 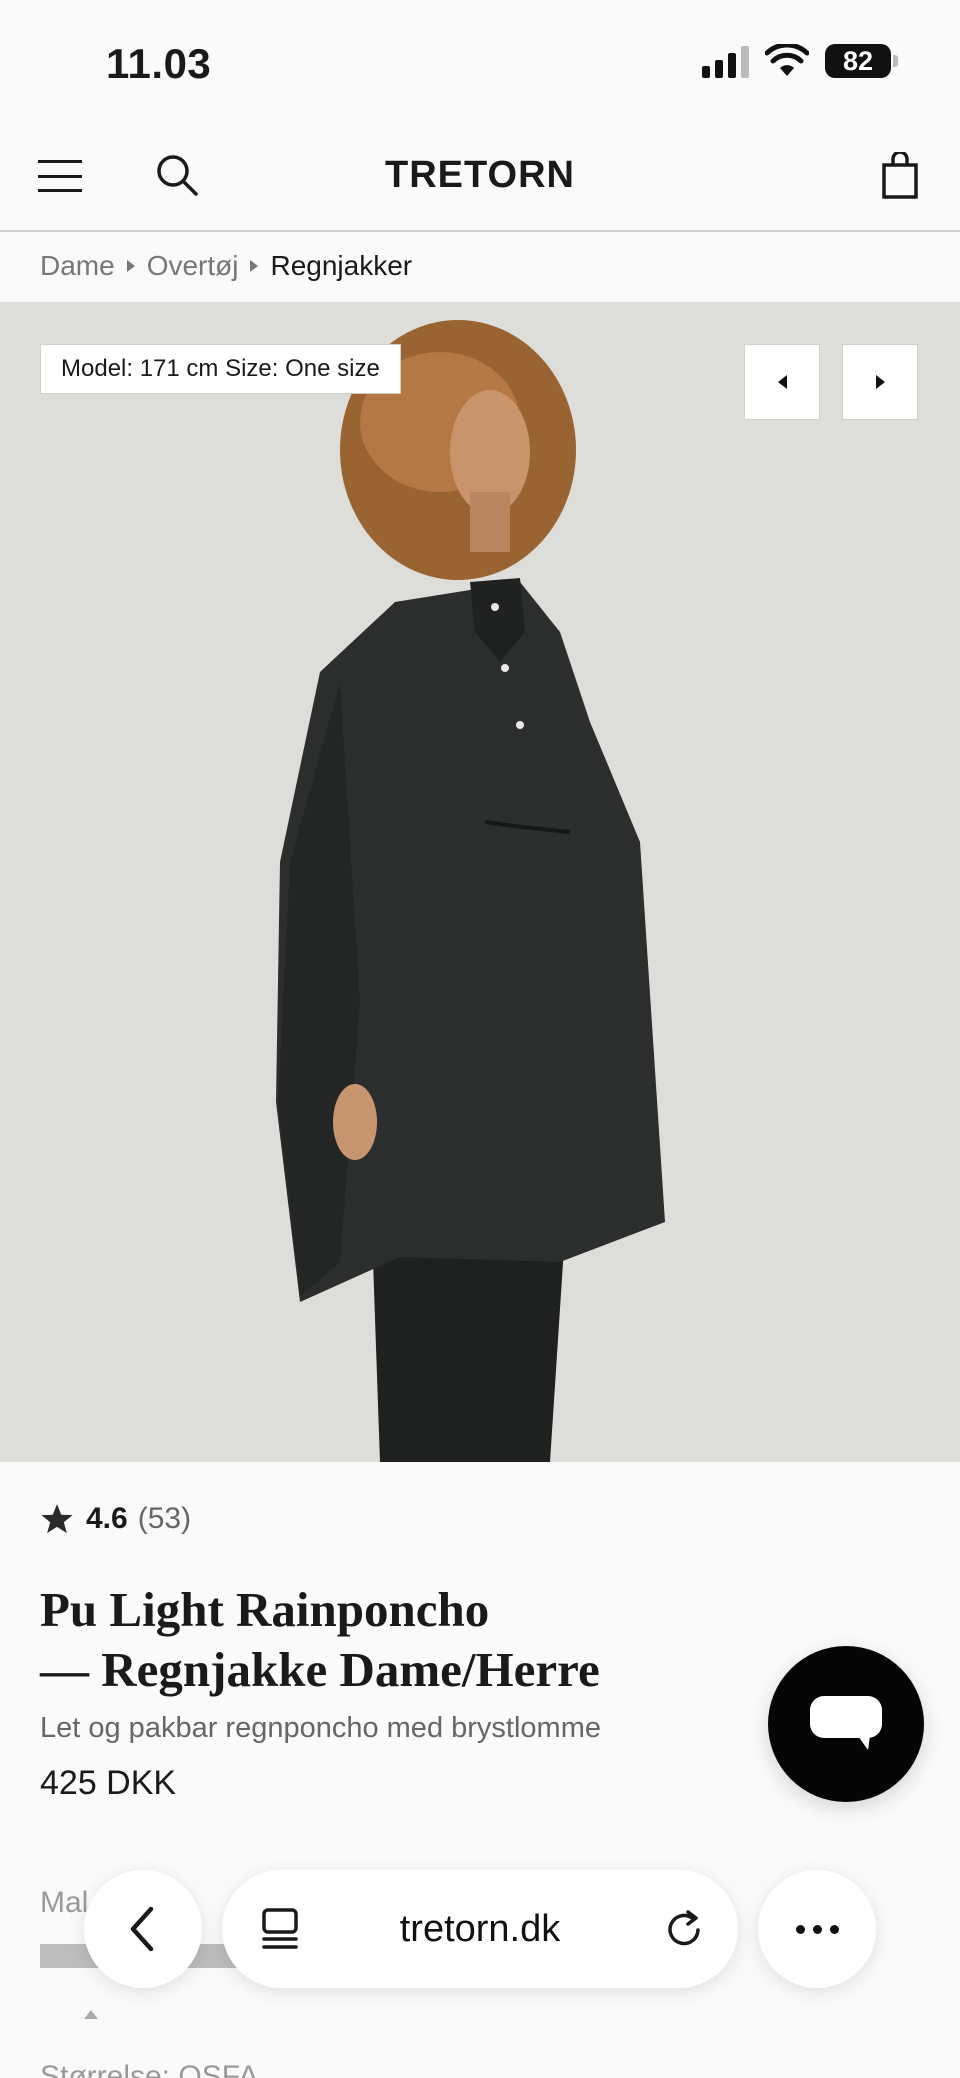 I want to click on chat-button, so click(x=846, y=1724).